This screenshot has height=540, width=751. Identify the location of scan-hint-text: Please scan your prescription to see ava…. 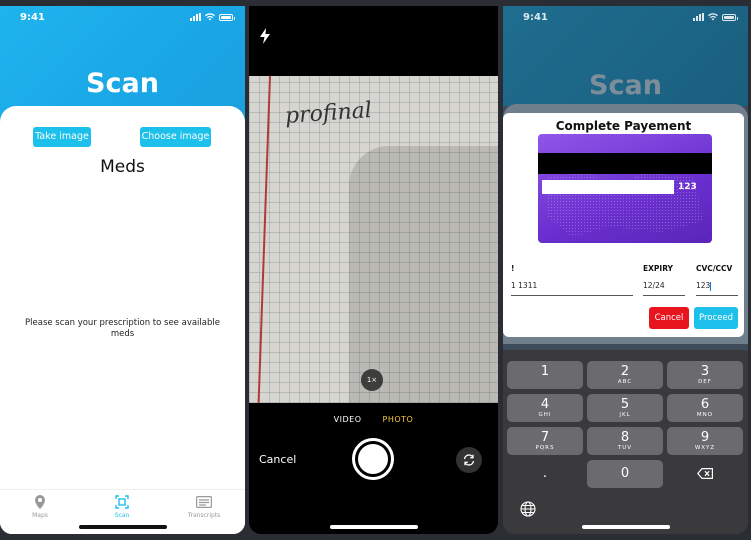
(122, 328).